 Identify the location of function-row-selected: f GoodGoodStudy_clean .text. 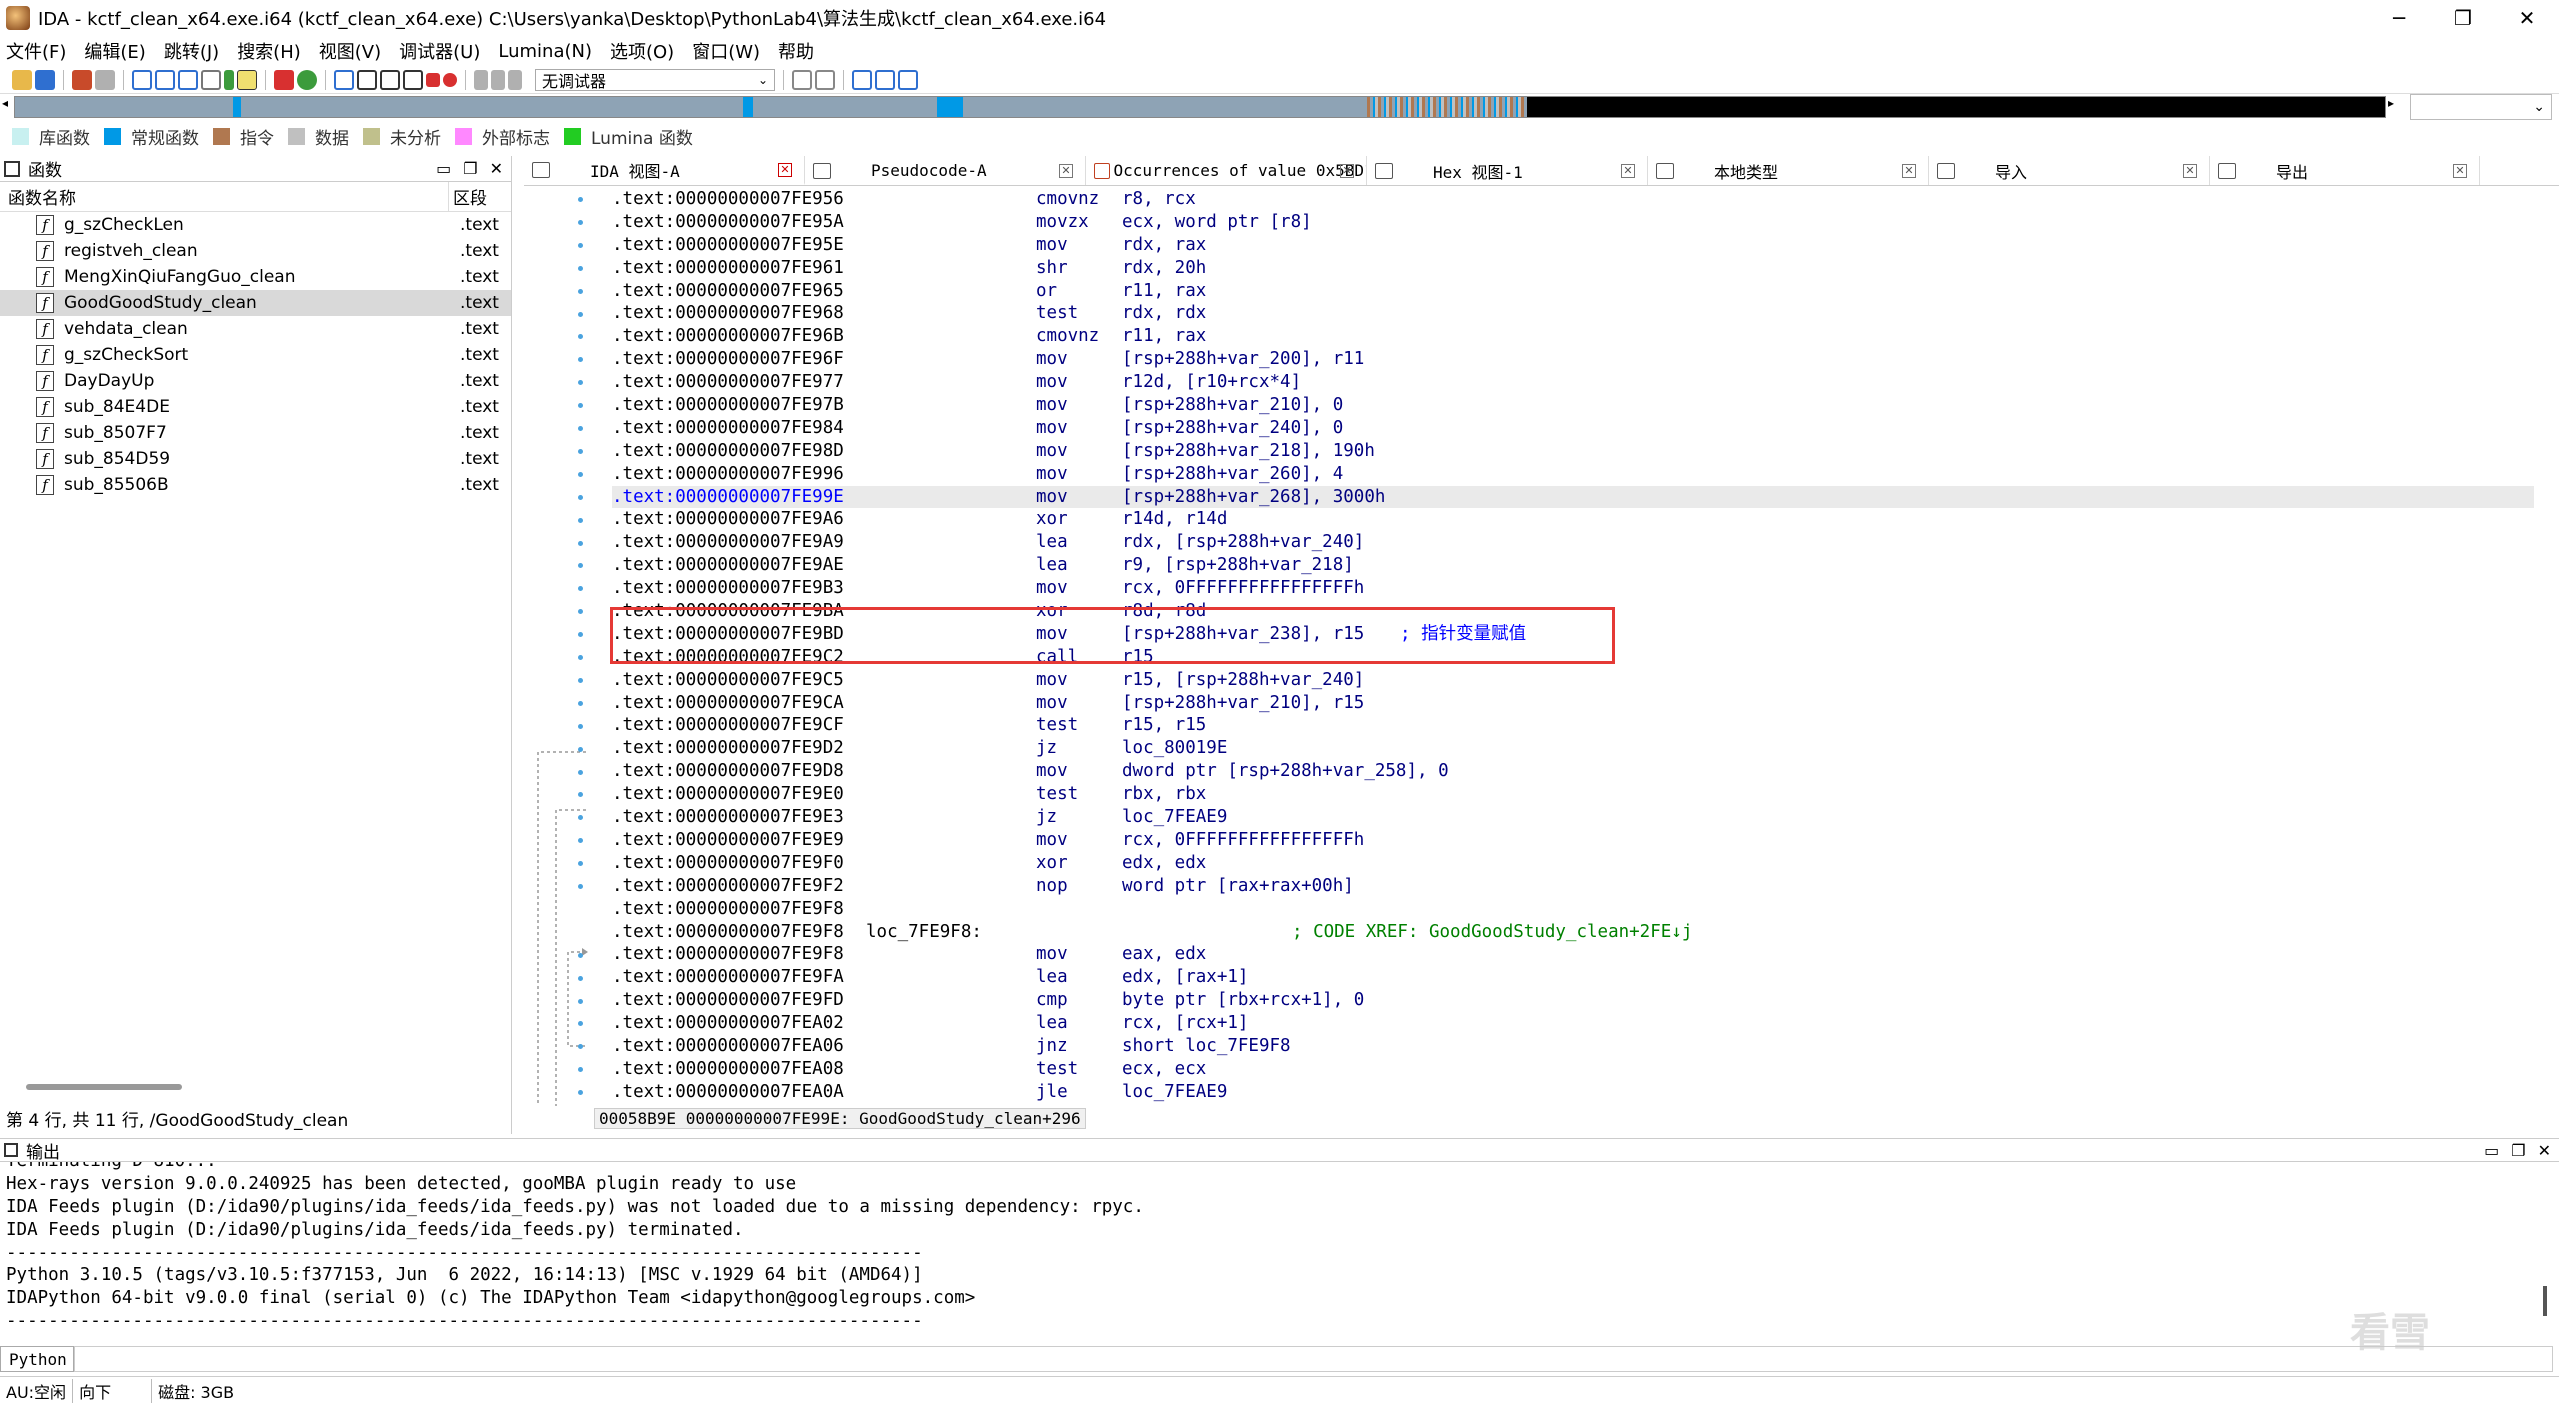
(255, 303).